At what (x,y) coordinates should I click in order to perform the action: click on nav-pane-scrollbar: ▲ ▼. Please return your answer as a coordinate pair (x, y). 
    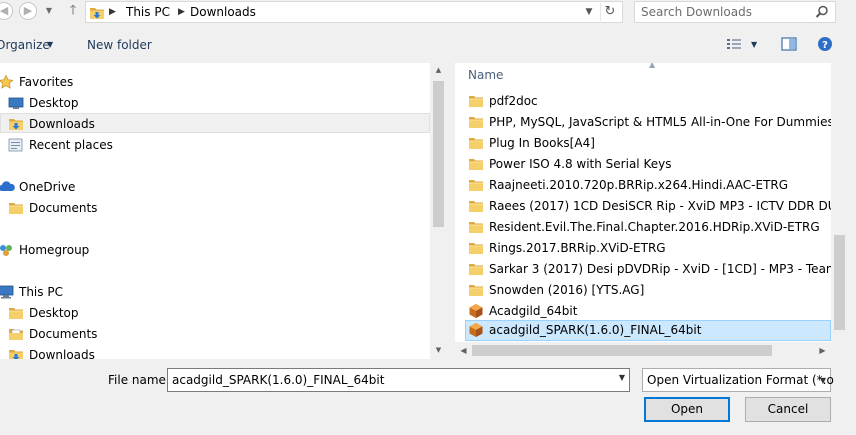
    Looking at the image, I should click on (438, 211).